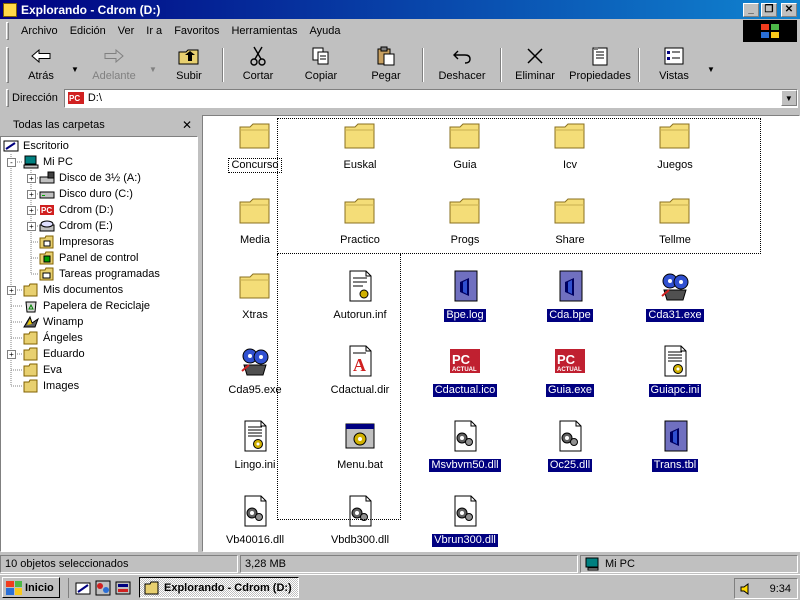 This screenshot has height=600, width=800. I want to click on views-button: Vistas, so click(674, 65).